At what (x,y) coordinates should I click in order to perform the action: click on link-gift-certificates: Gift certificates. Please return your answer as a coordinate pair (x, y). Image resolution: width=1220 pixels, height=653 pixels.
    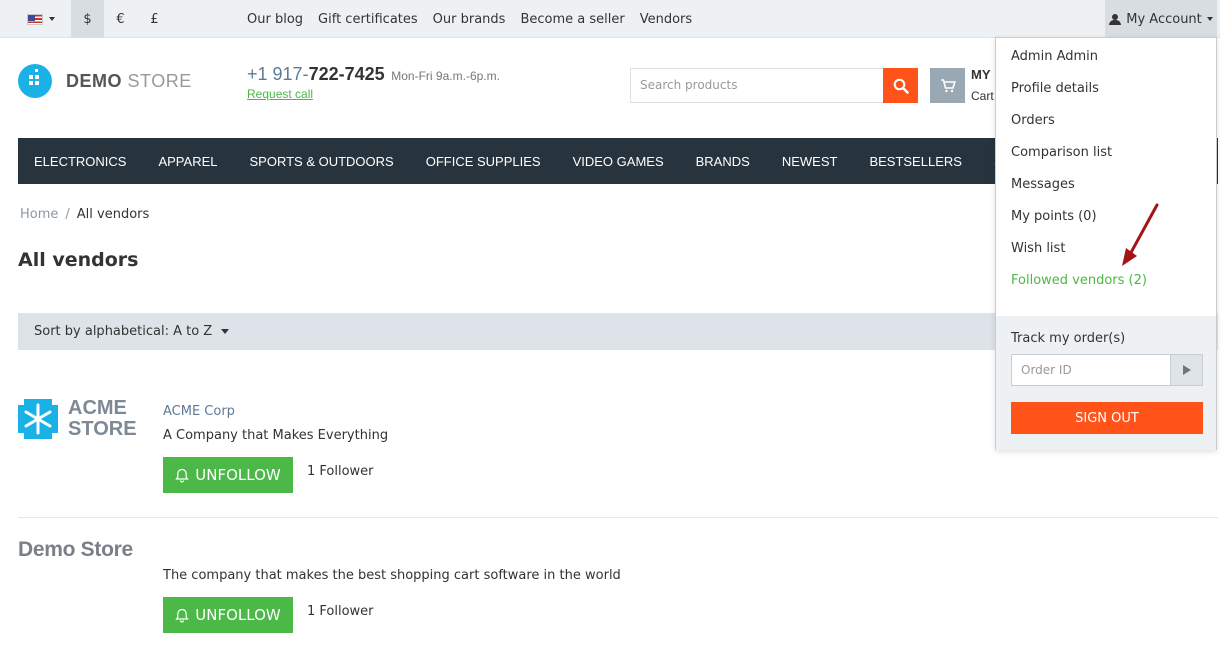
    Looking at the image, I should click on (368, 19).